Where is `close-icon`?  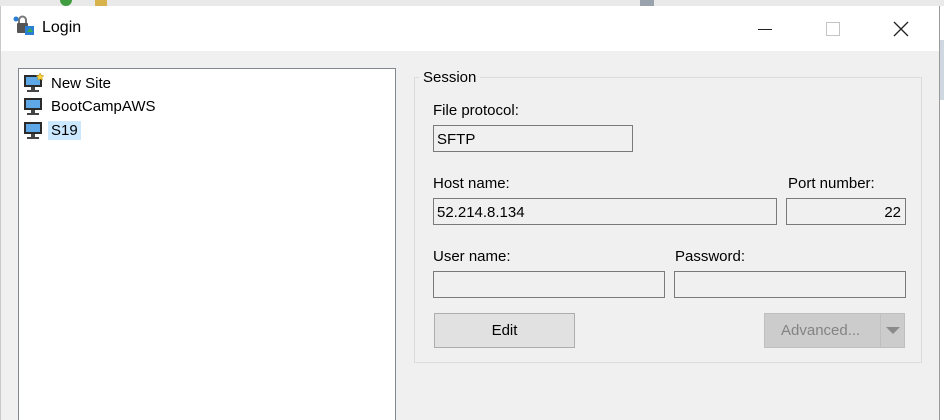 close-icon is located at coordinates (901, 28).